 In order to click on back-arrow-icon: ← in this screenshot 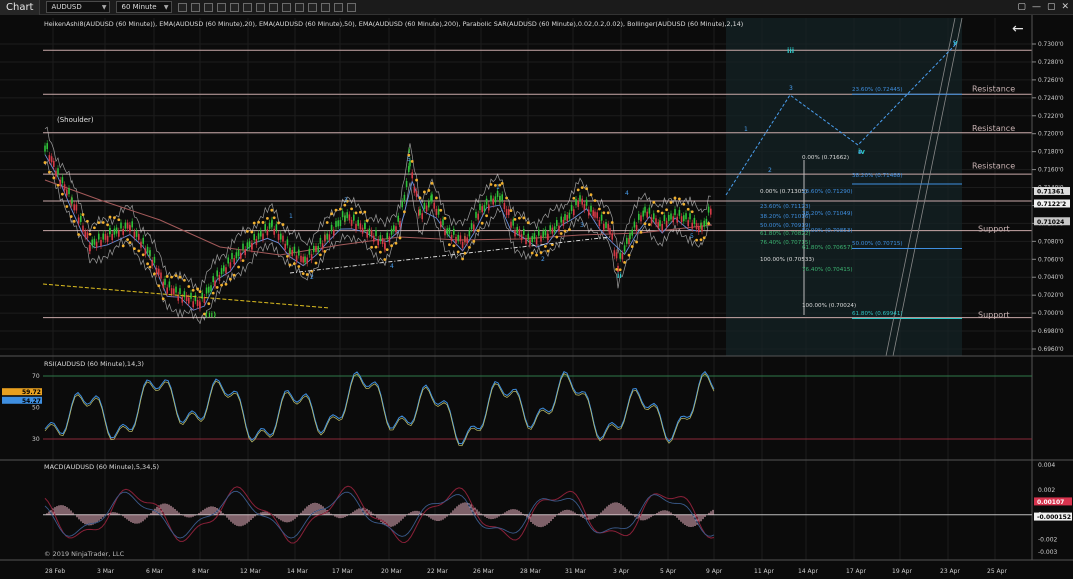, I will do `click(1018, 29)`.